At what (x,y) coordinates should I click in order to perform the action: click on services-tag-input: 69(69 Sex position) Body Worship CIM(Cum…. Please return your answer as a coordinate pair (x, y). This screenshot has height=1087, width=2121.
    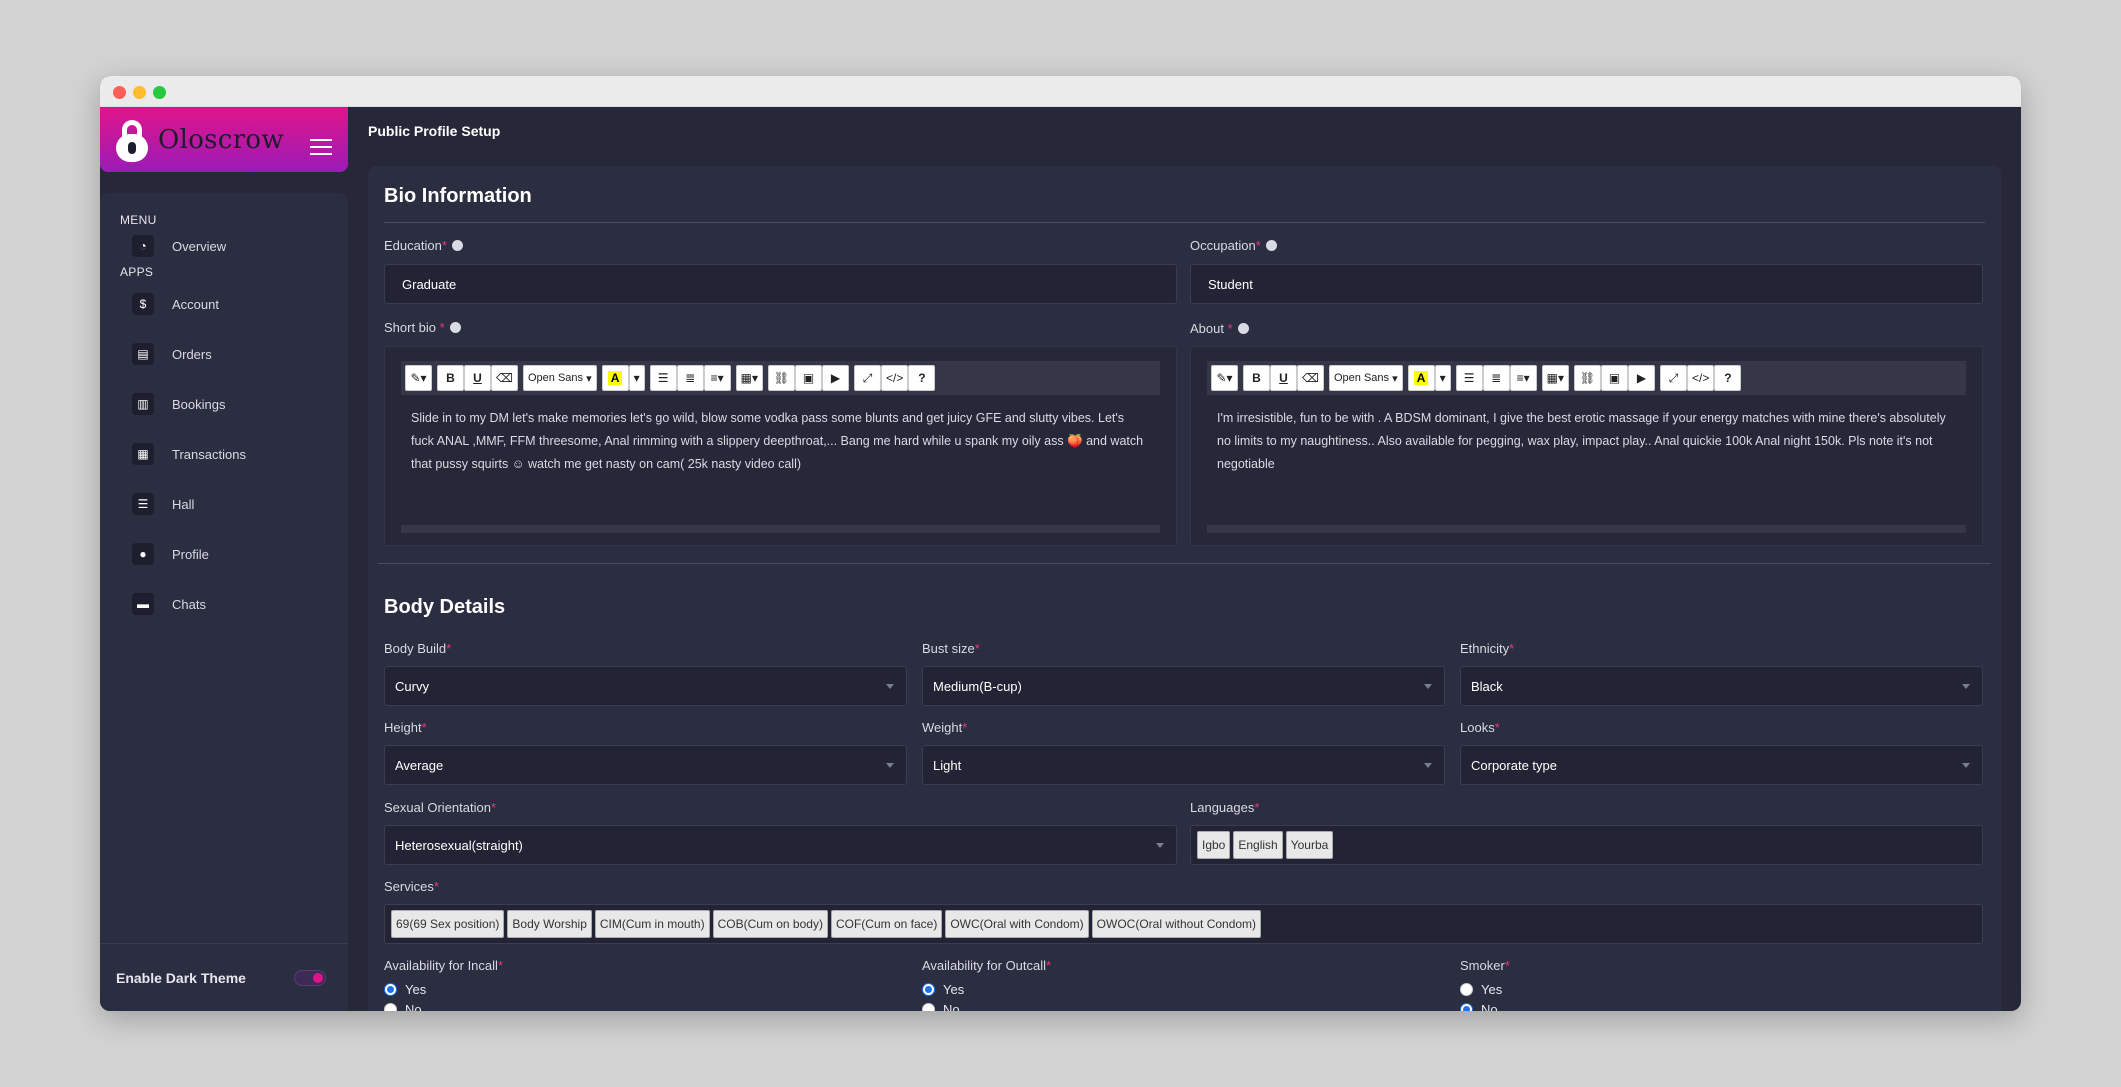
    Looking at the image, I should click on (1183, 924).